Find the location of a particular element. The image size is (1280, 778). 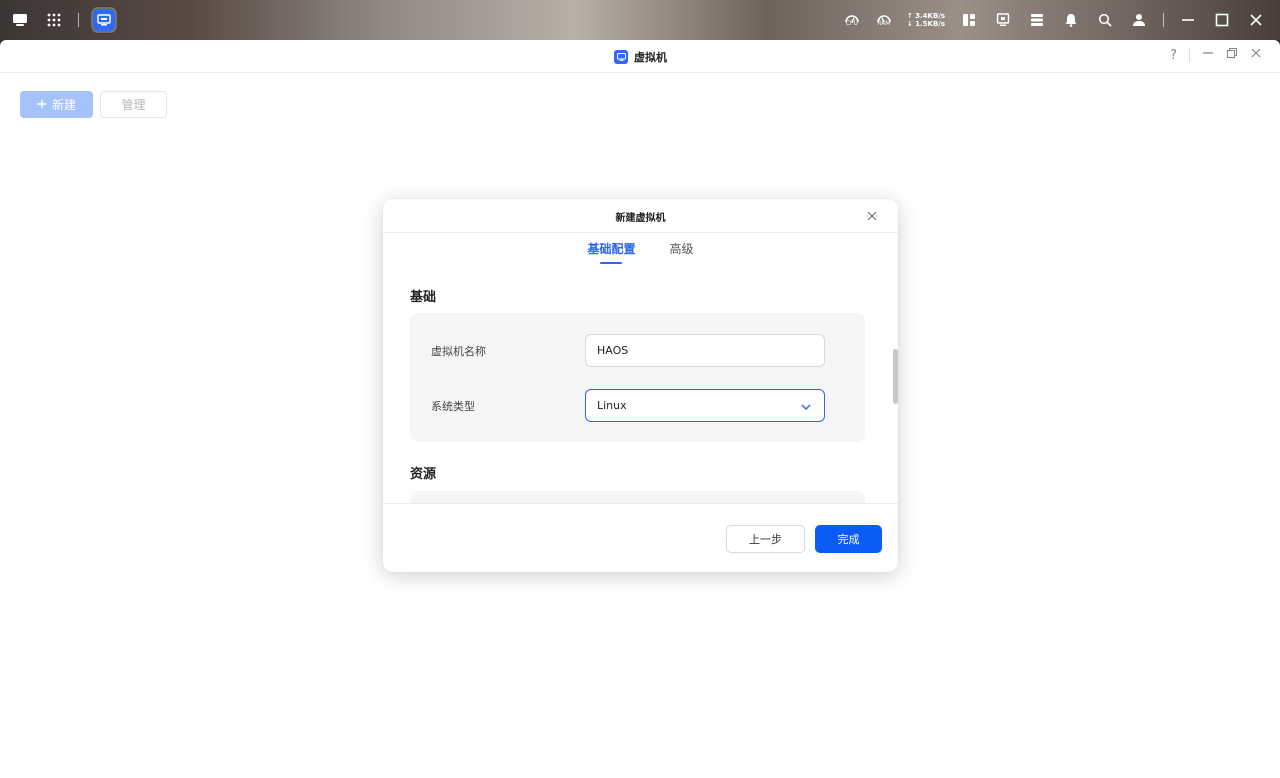

cpu-label: CPU is located at coordinates (851, 23).